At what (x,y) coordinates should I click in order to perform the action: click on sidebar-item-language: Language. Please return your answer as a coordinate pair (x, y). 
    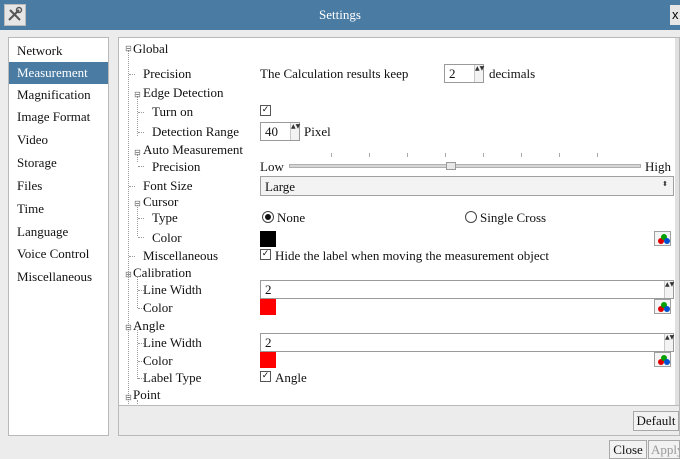
    Looking at the image, I should click on (58, 232).